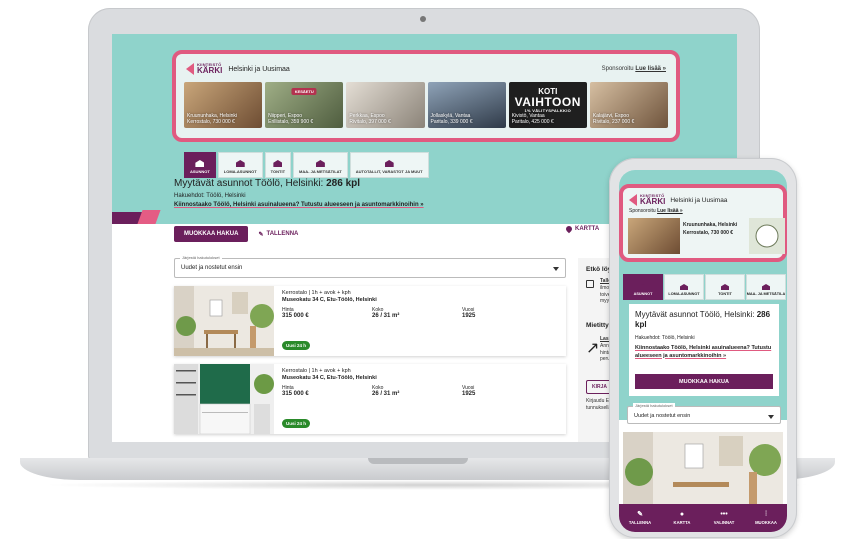  Describe the element at coordinates (211, 121) in the screenshot. I see `tile-price: Kerrostalo, 730 000 €` at that location.